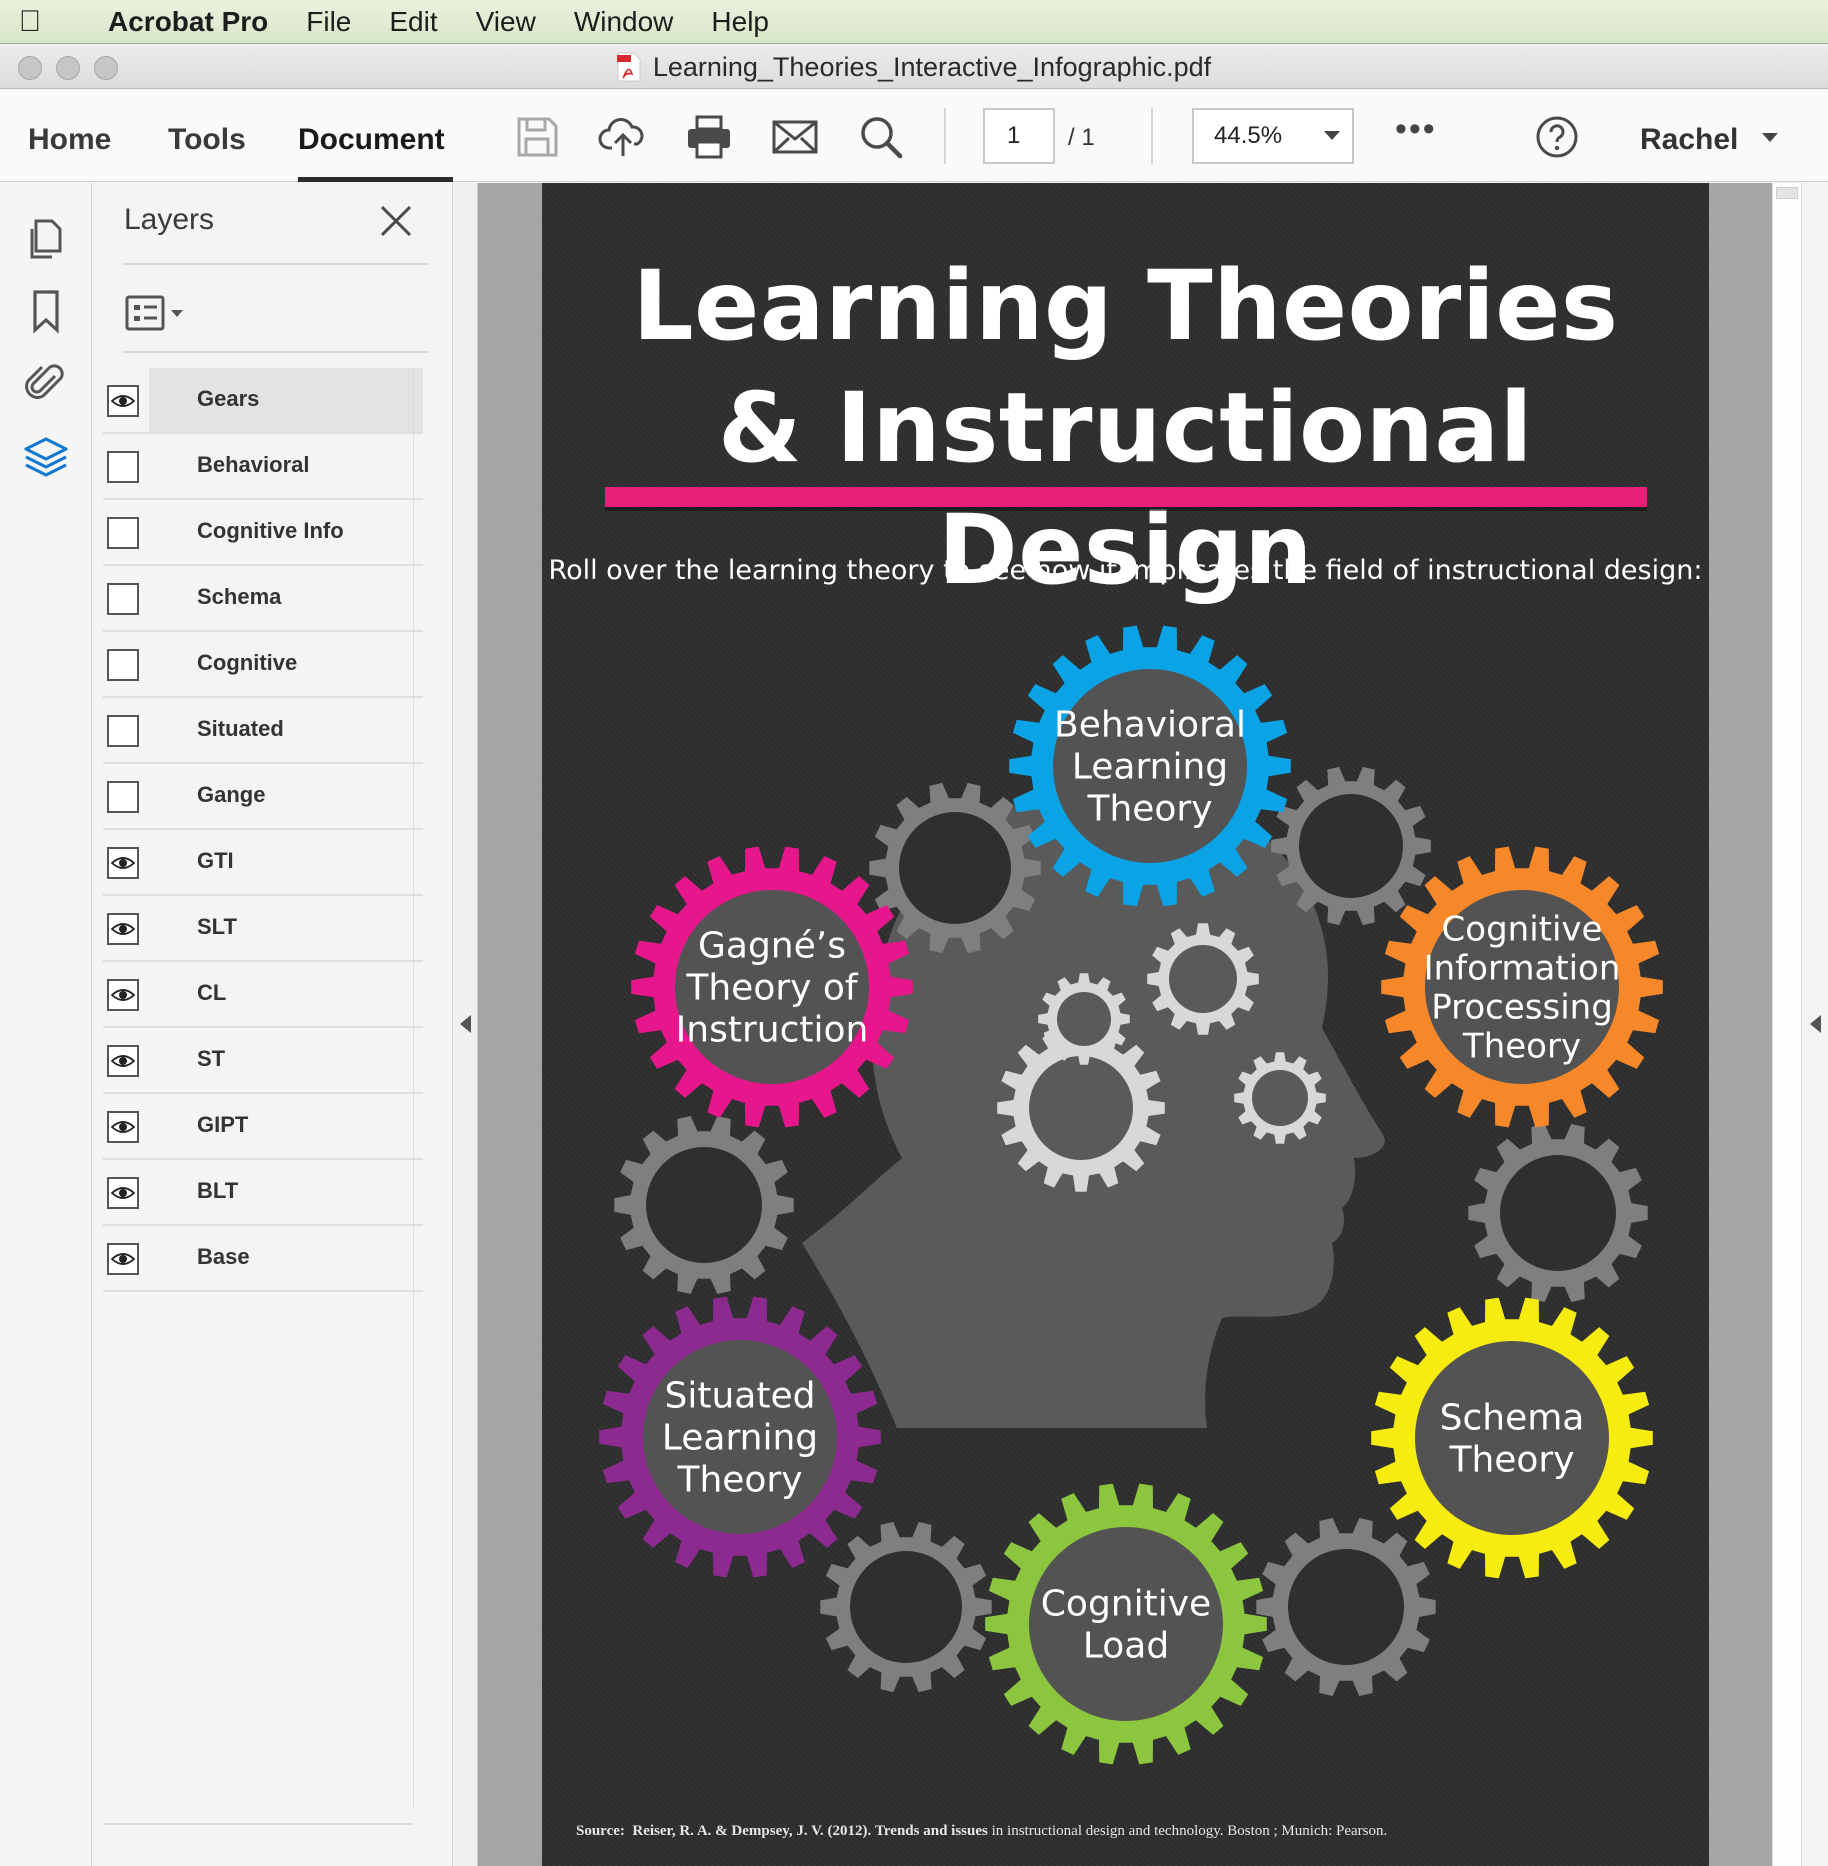 This screenshot has width=1828, height=1866. What do you see at coordinates (46, 239) in the screenshot?
I see `pages-icon` at bounding box center [46, 239].